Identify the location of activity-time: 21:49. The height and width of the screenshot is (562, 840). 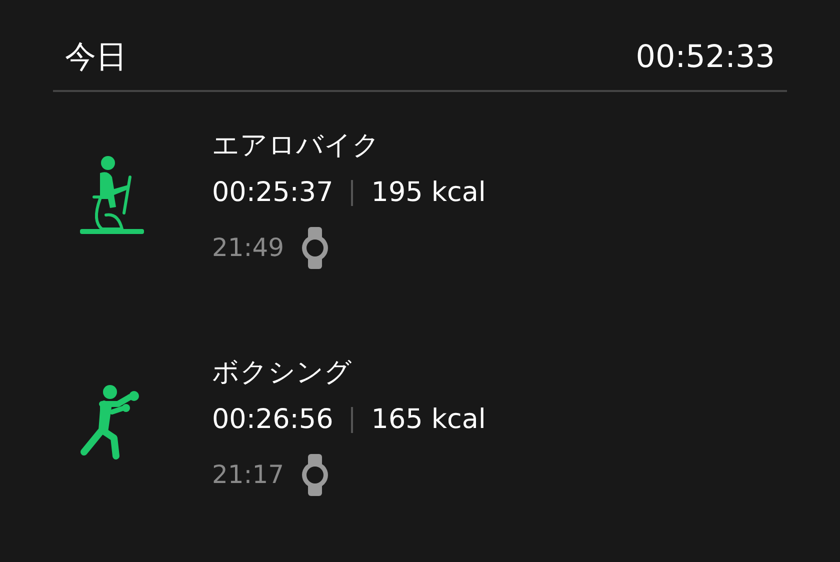
(248, 248).